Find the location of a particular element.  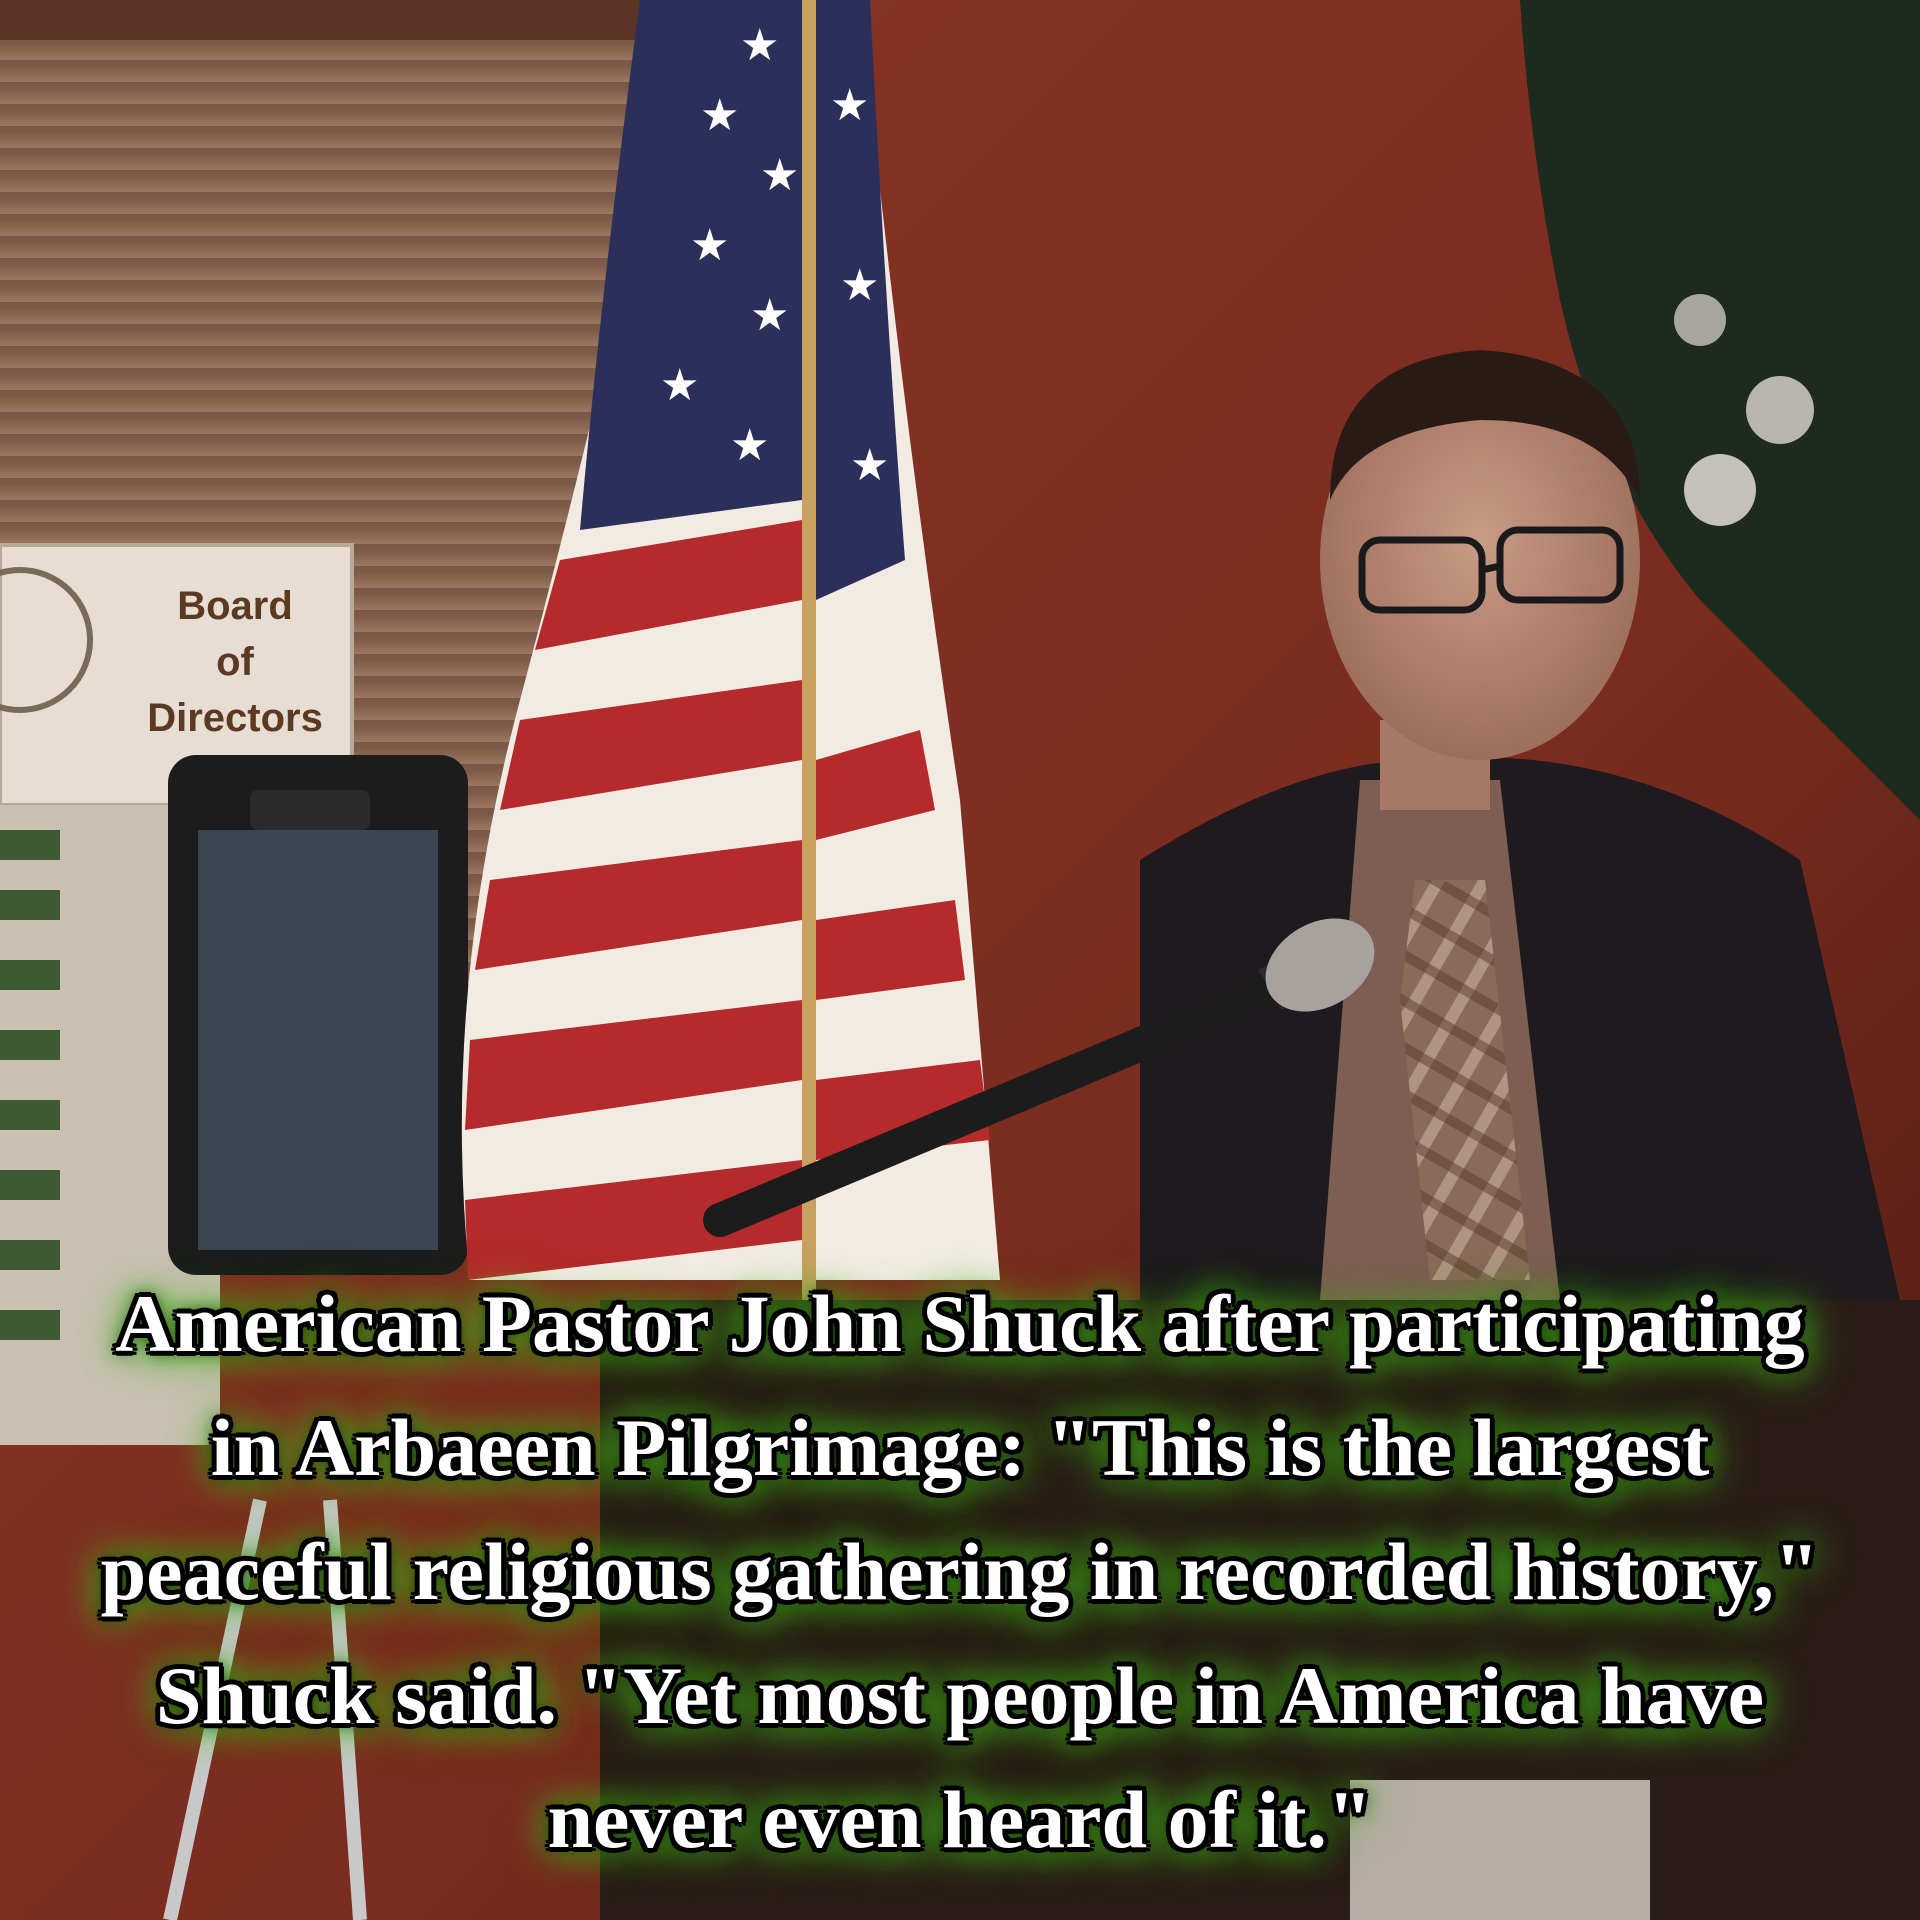

caption-line: never even heard of it." is located at coordinates (960, 1819).